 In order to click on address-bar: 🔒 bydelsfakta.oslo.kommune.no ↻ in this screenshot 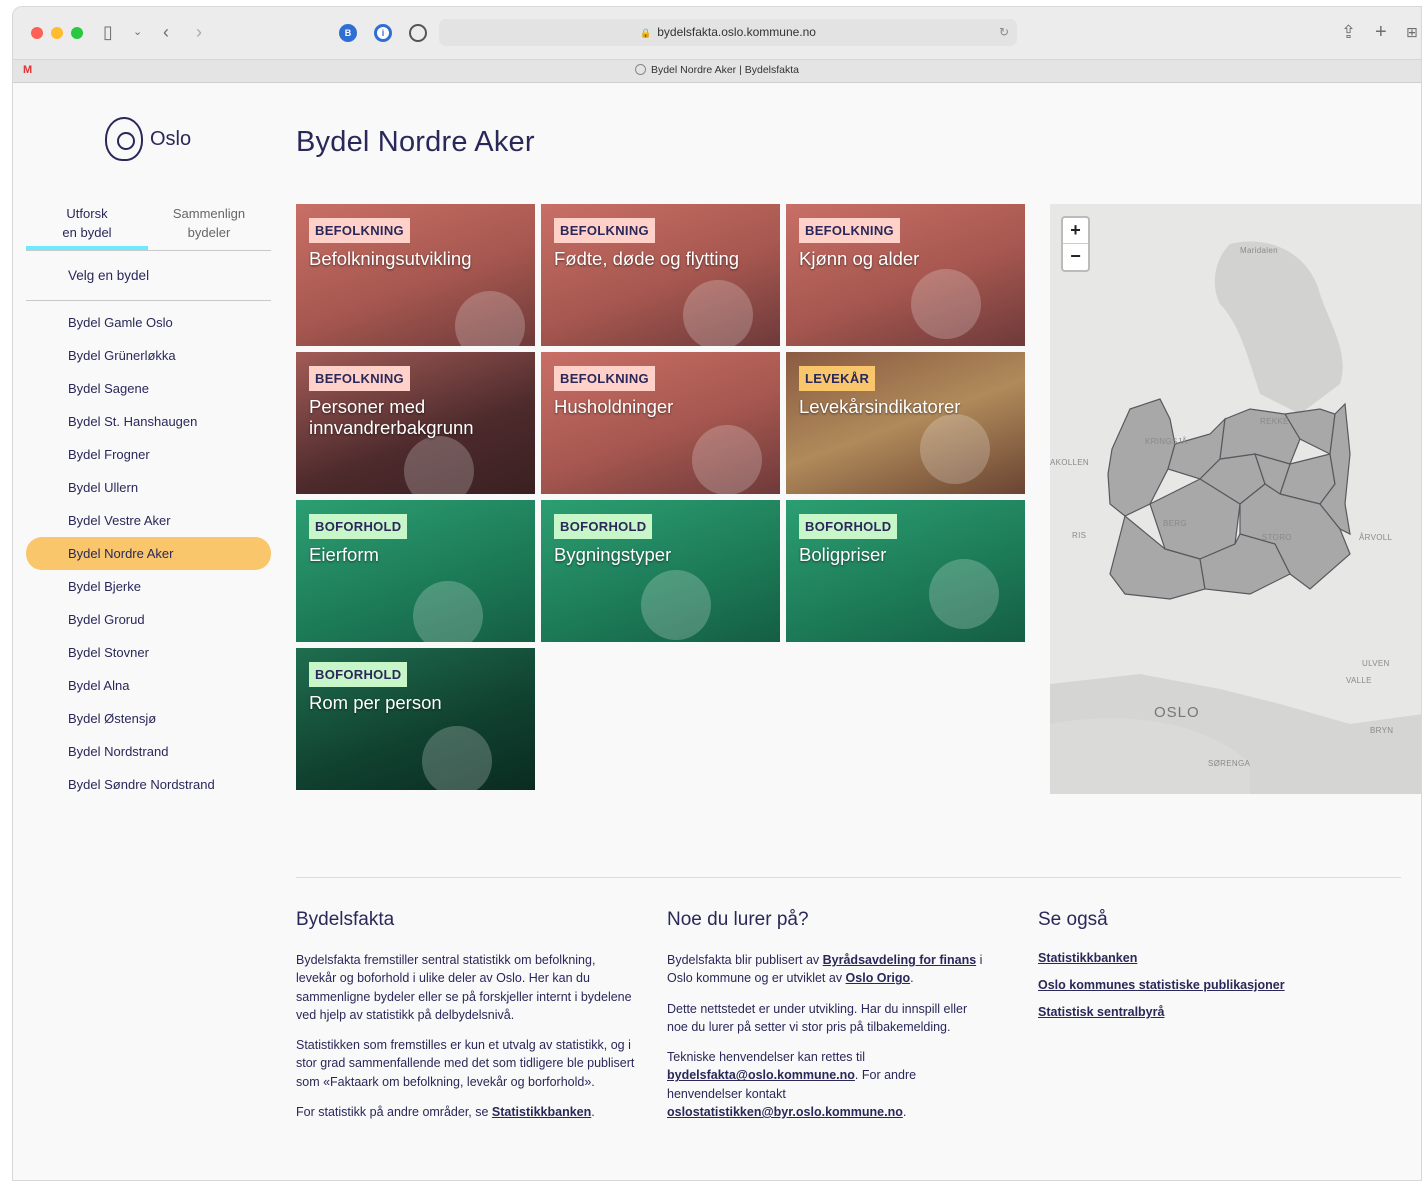, I will do `click(728, 32)`.